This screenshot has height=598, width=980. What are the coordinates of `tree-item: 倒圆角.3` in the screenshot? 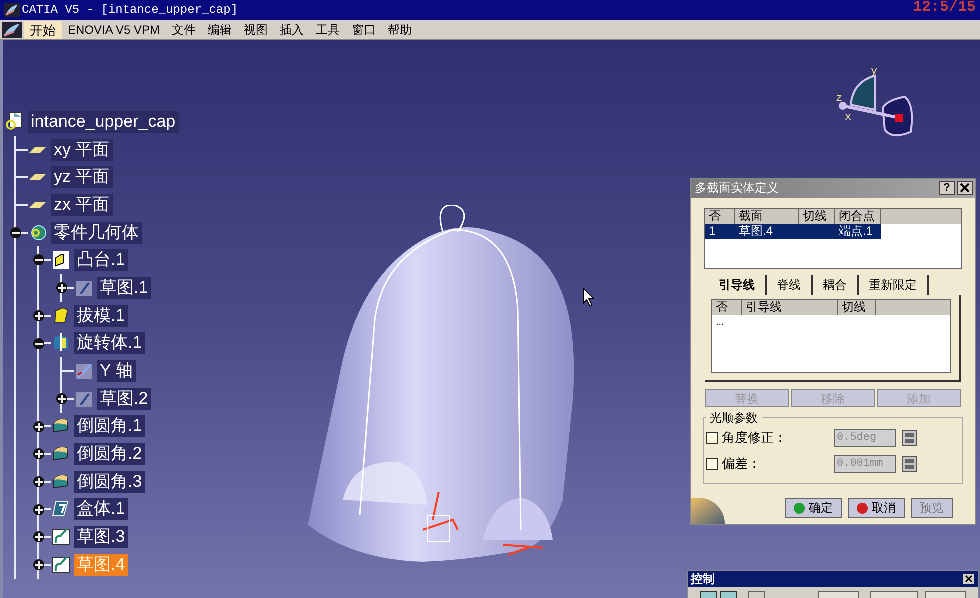 It's located at (110, 481).